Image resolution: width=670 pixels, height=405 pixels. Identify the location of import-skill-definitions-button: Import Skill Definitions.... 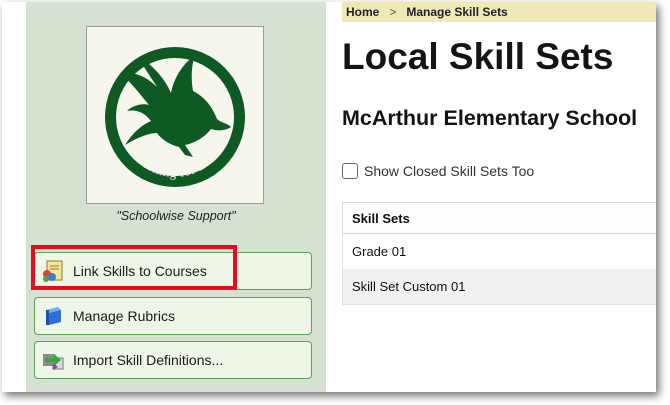
(173, 360).